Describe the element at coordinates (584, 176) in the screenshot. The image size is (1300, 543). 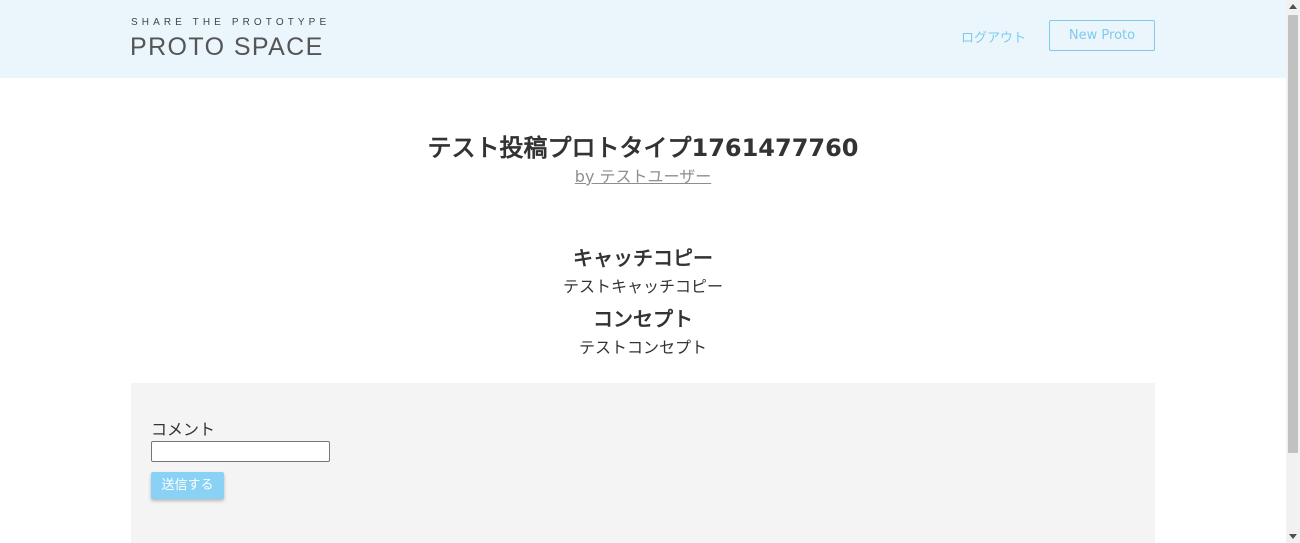
I see `author-prefix: by` at that location.